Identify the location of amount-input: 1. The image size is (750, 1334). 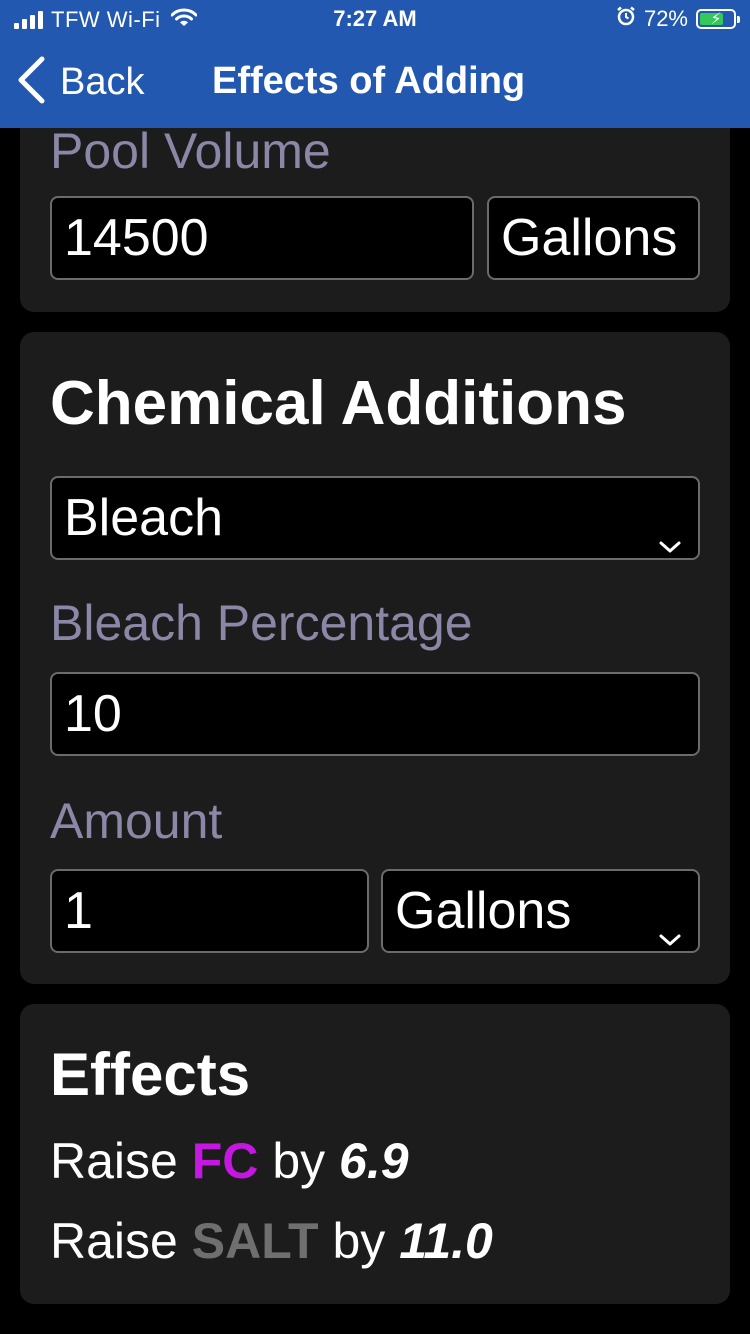
(209, 911).